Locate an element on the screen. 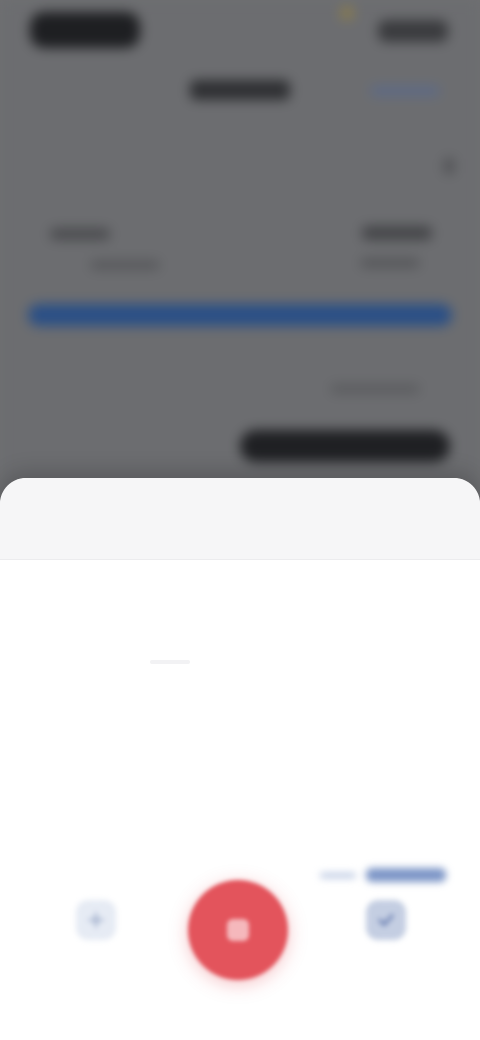 The image size is (480, 1040). left-action-button is located at coordinates (96, 955).